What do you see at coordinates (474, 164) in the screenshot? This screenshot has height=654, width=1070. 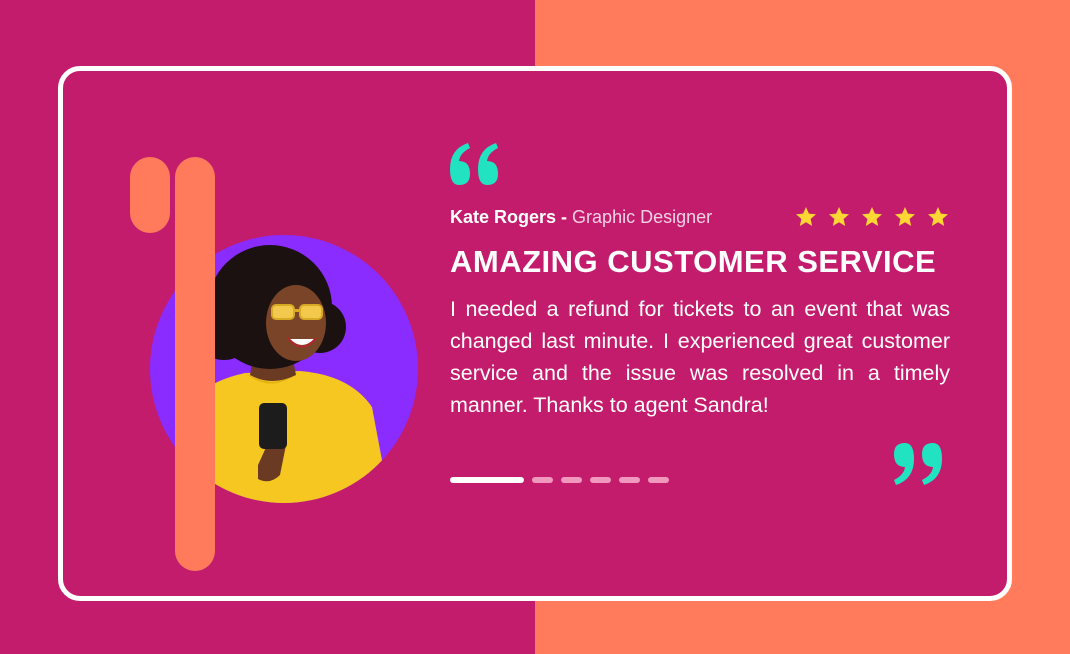 I see `open-quote-icon` at bounding box center [474, 164].